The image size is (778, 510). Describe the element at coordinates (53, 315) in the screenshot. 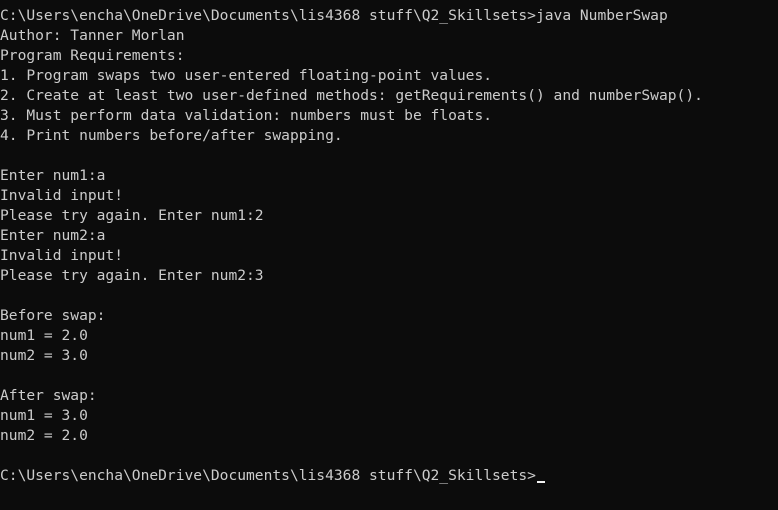

I see `before-swap-heading: Before swap:` at that location.